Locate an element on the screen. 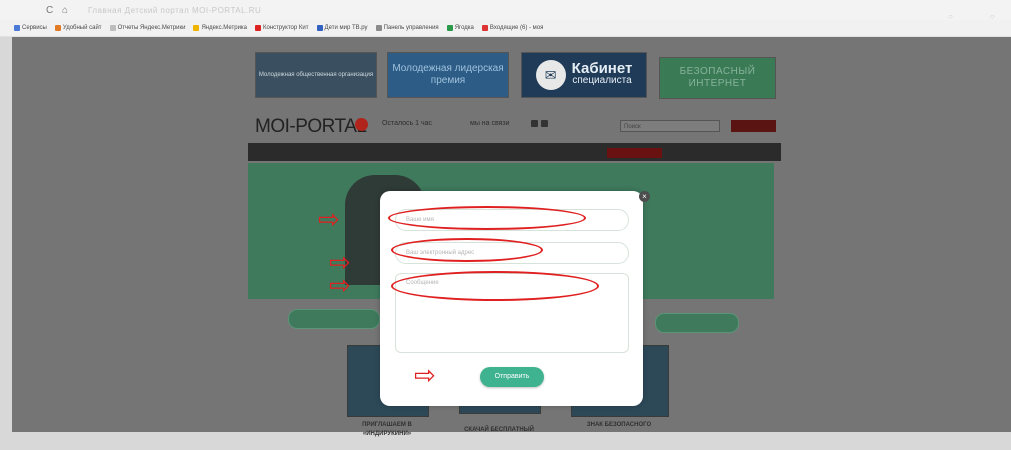 Image resolution: width=1011 pixels, height=450 pixels. bookmark-item: Входящие (6) - моя is located at coordinates (512, 28).